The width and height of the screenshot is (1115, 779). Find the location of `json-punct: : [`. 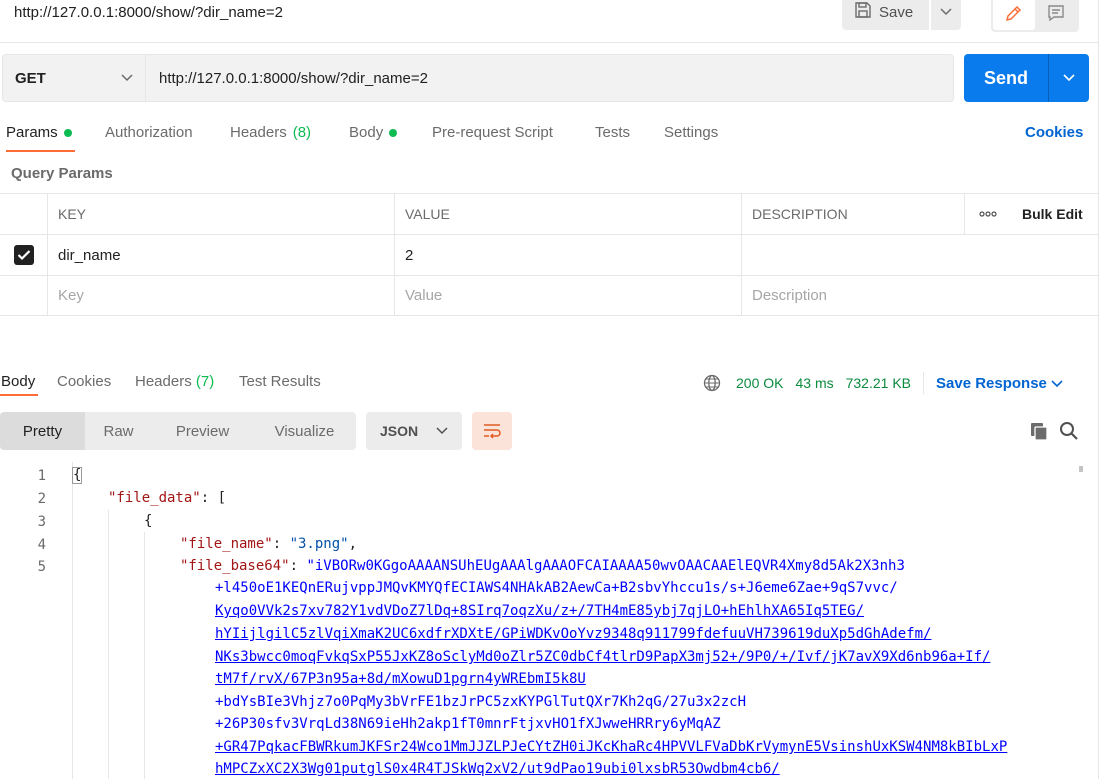

json-punct: : [ is located at coordinates (213, 498).